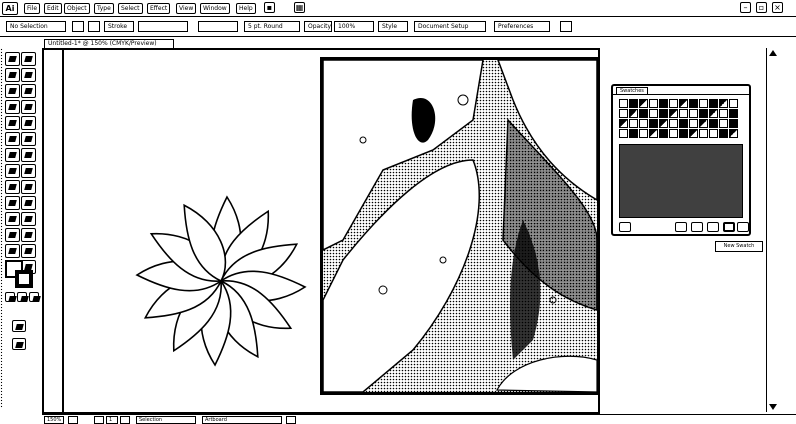 The height and width of the screenshot is (424, 796). What do you see at coordinates (53, 8) in the screenshot?
I see `menu-edit: Edit` at bounding box center [53, 8].